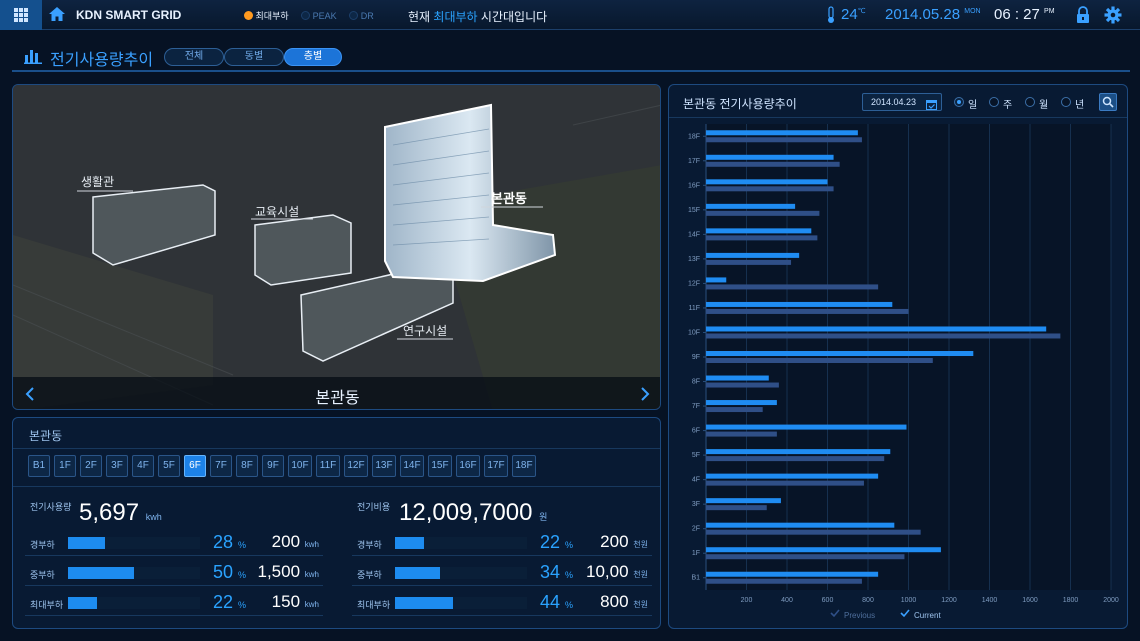  Describe the element at coordinates (273, 466) in the screenshot. I see `floor-button-9f: 9F` at that location.